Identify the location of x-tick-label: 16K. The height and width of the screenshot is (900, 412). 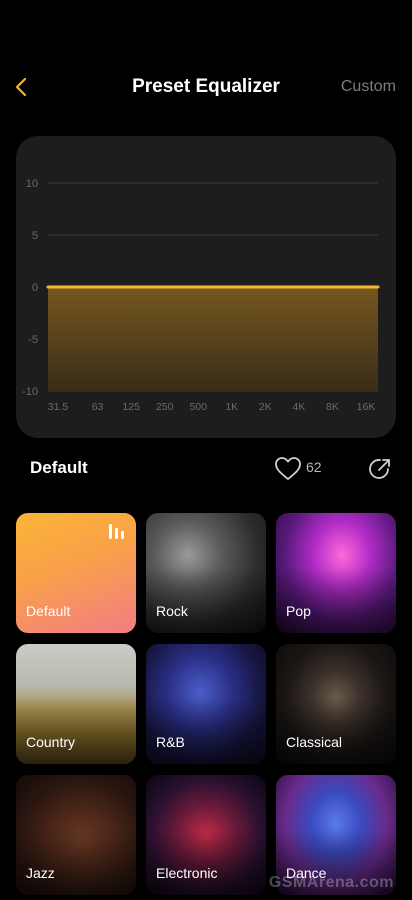
(366, 407).